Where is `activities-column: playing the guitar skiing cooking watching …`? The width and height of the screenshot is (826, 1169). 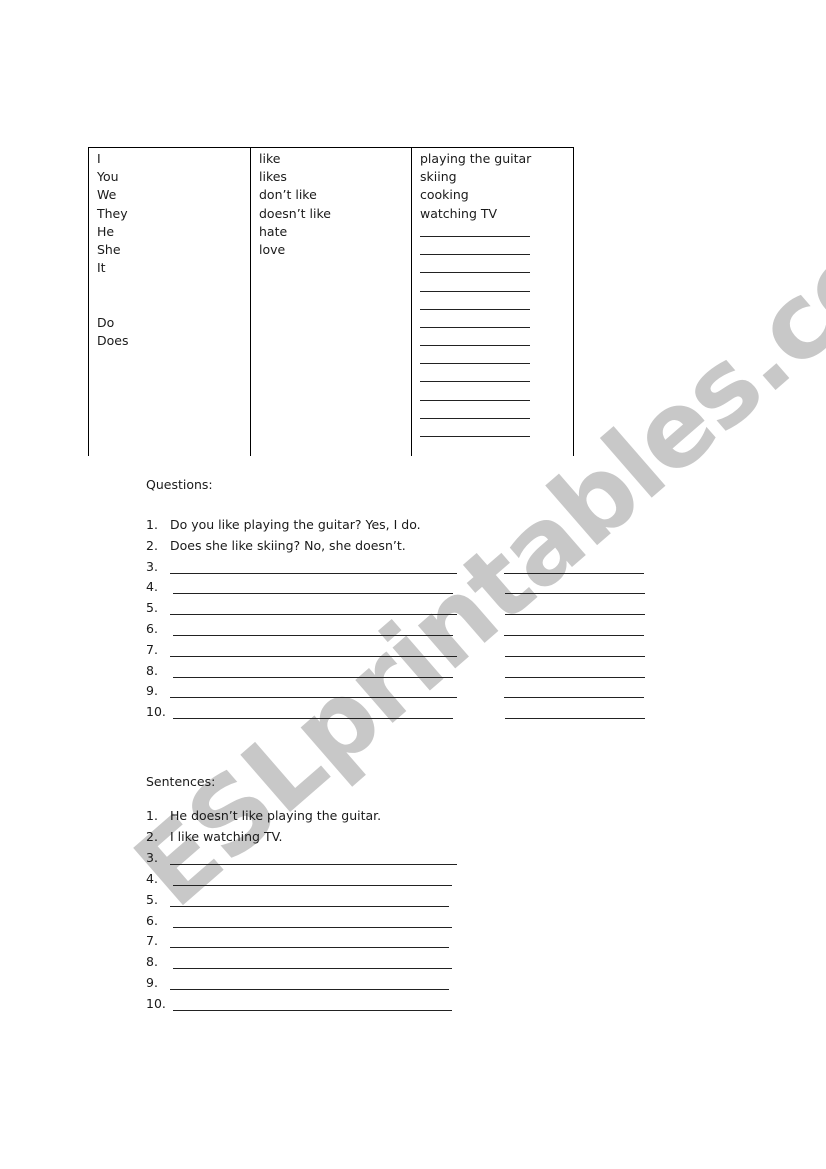 activities-column: playing the guitar skiing cooking watching … is located at coordinates (492, 302).